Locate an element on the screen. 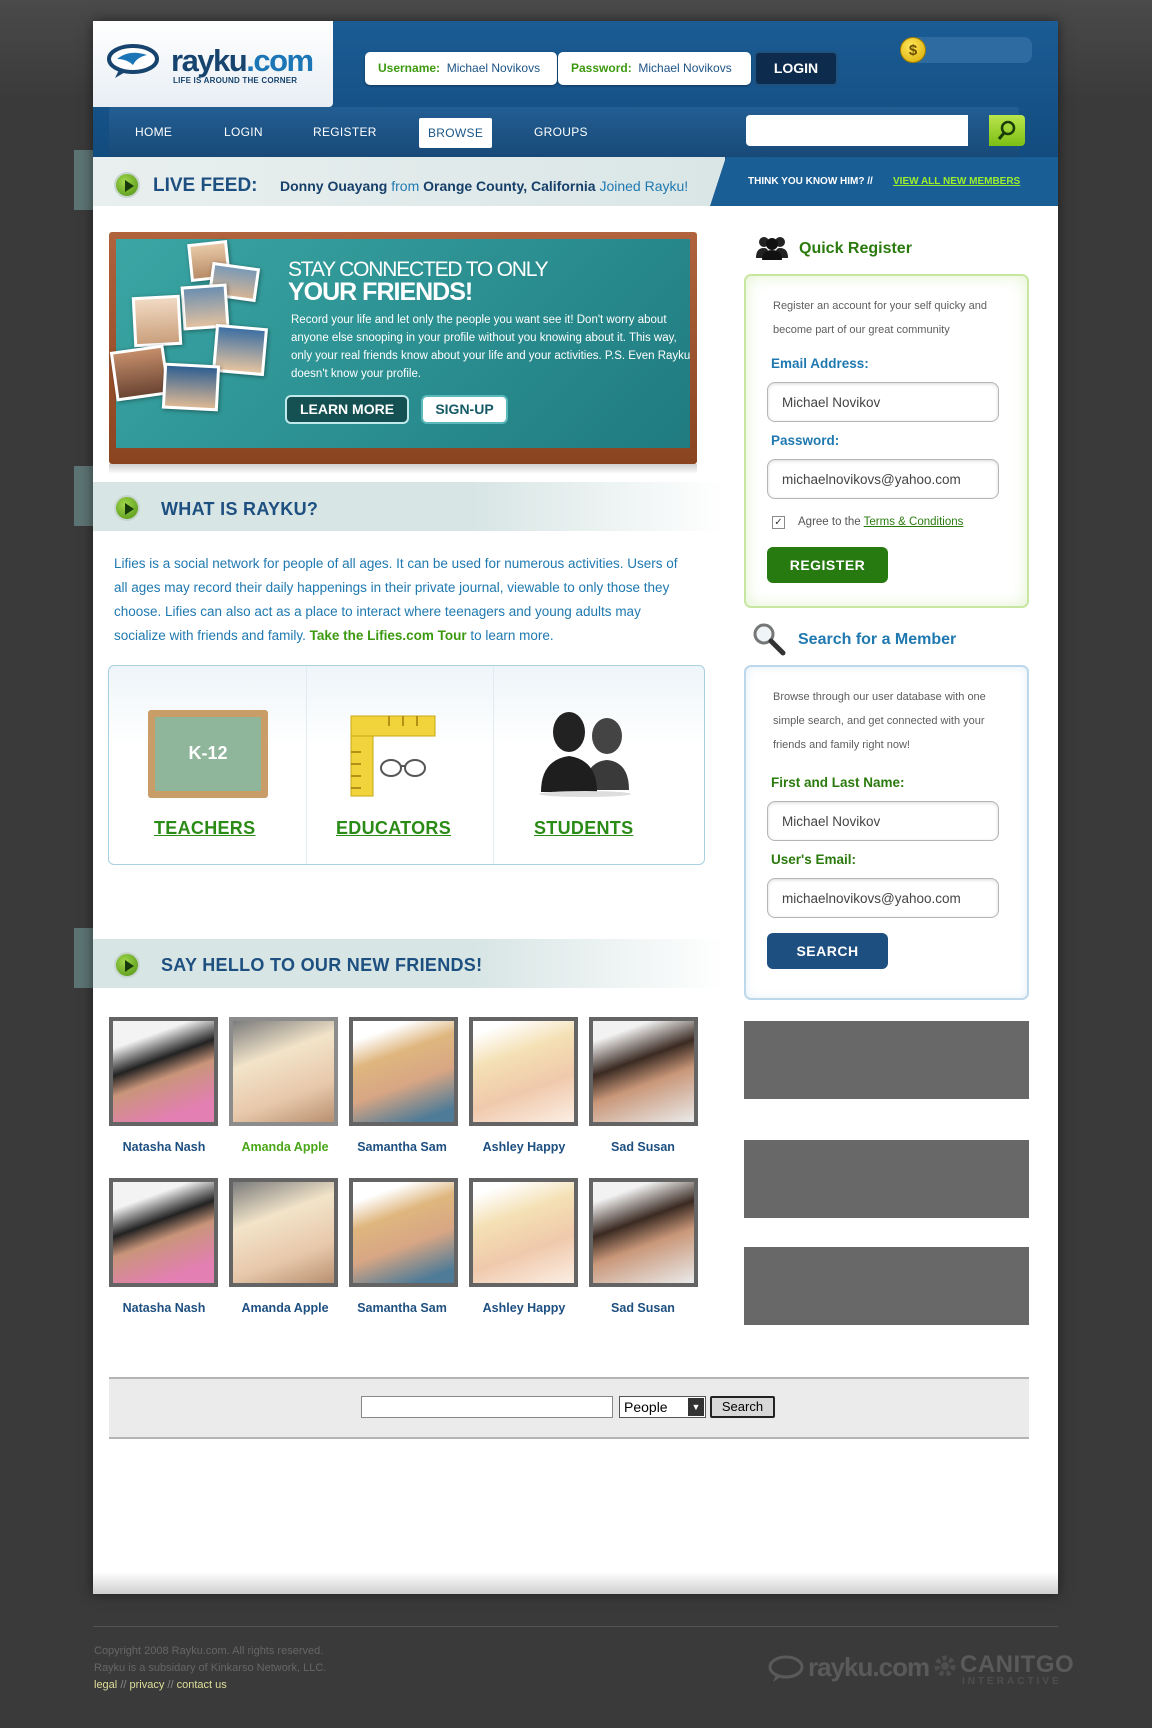  bottom-search-button: Search is located at coordinates (742, 1407).